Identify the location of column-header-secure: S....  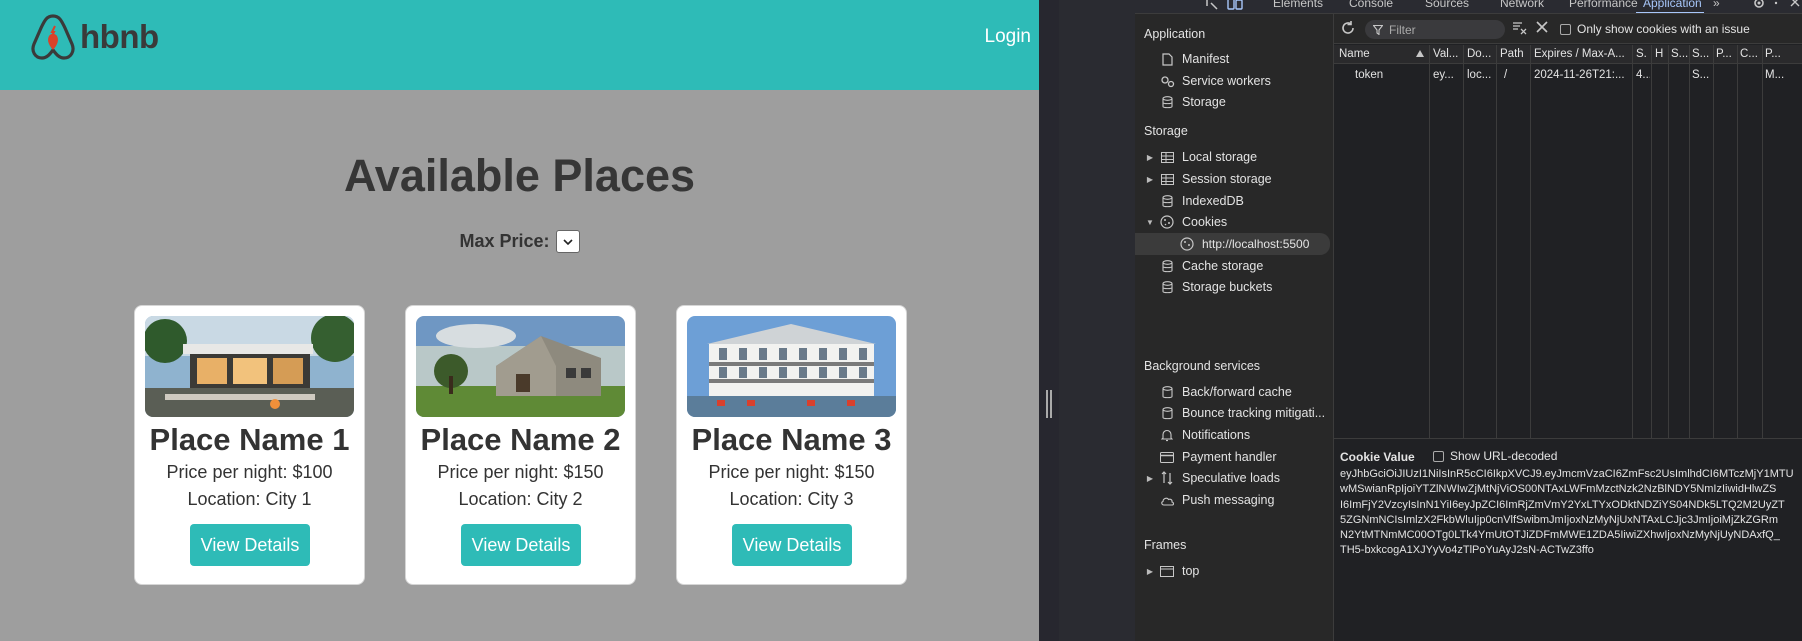
(1680, 54).